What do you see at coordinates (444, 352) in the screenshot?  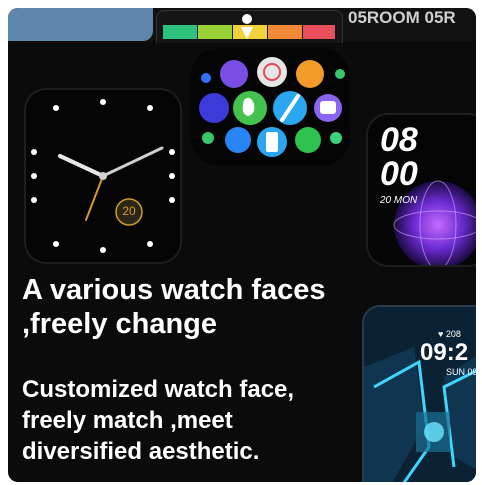 I see `cyber-time: 09:2` at bounding box center [444, 352].